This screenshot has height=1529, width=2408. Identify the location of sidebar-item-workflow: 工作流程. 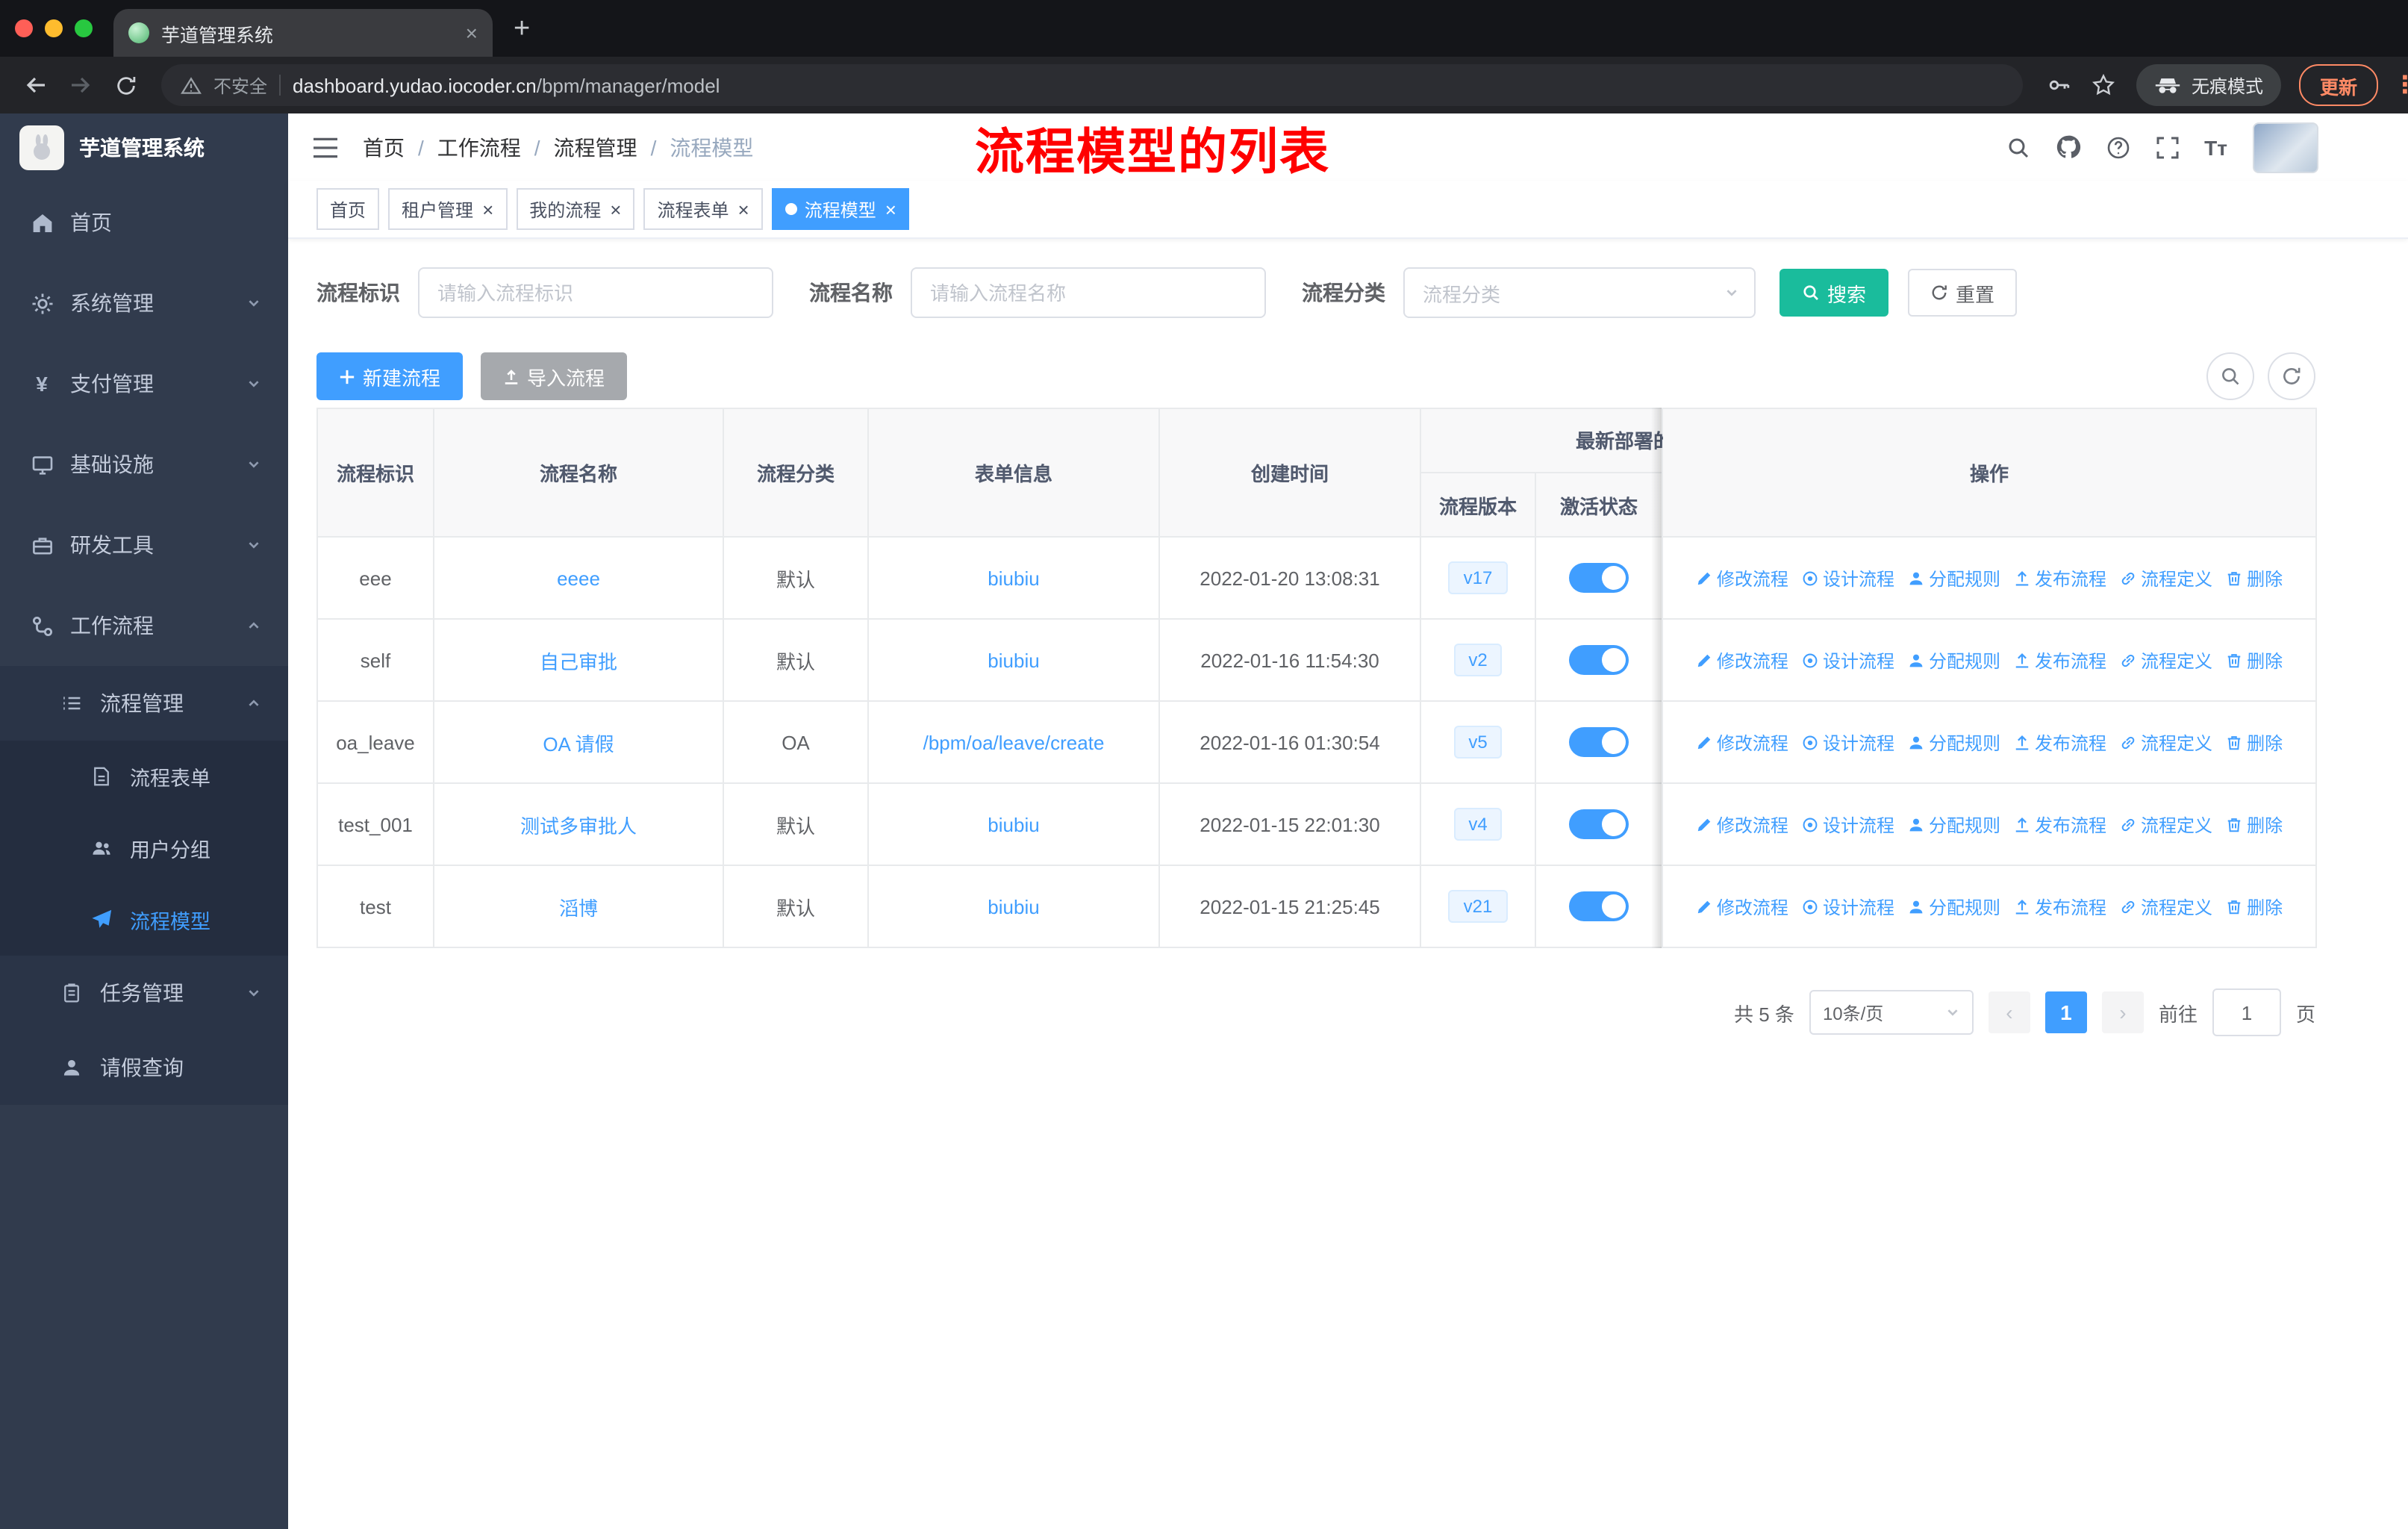
(144, 625).